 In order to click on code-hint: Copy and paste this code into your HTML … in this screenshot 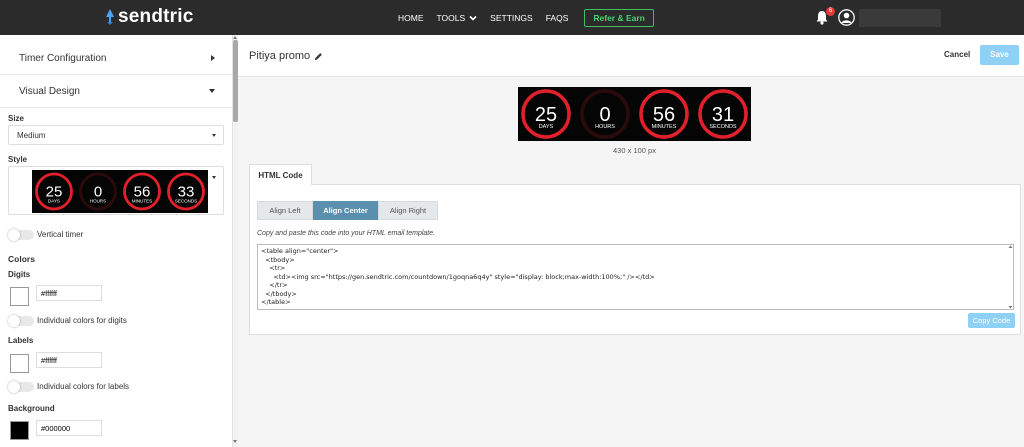, I will do `click(346, 233)`.